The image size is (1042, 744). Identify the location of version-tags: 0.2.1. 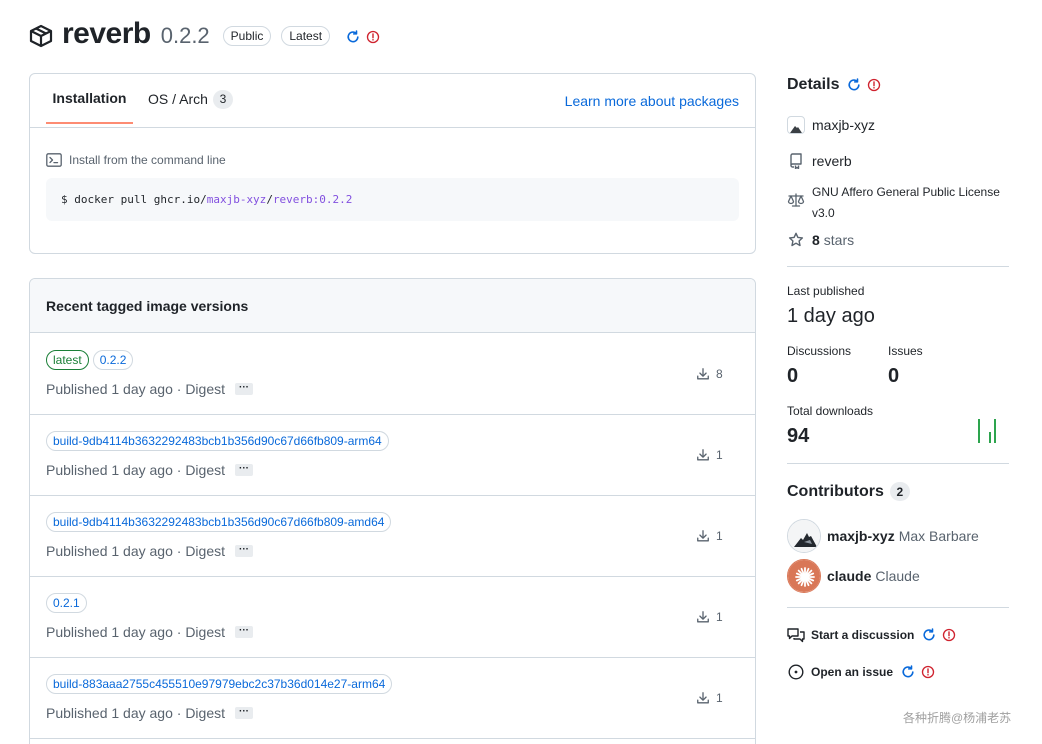
(68, 603).